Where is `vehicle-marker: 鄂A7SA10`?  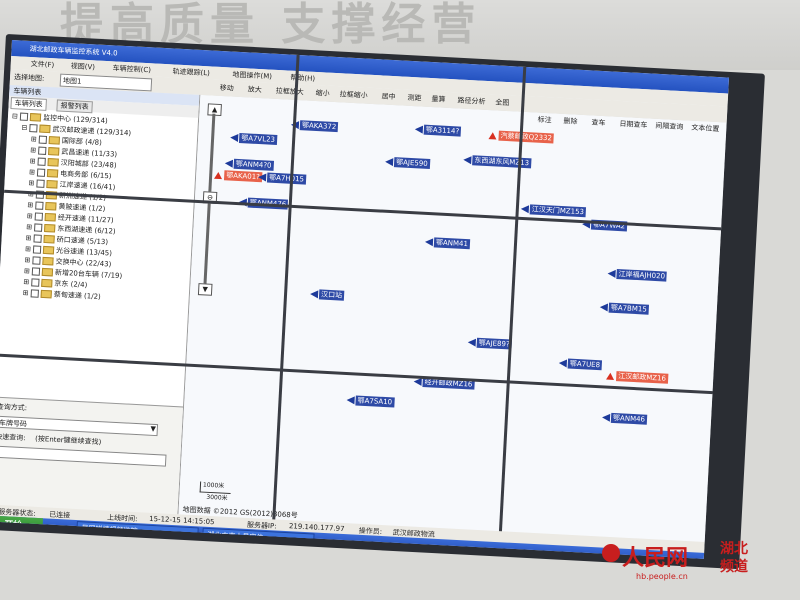 vehicle-marker: 鄂A7SA10 is located at coordinates (370, 401).